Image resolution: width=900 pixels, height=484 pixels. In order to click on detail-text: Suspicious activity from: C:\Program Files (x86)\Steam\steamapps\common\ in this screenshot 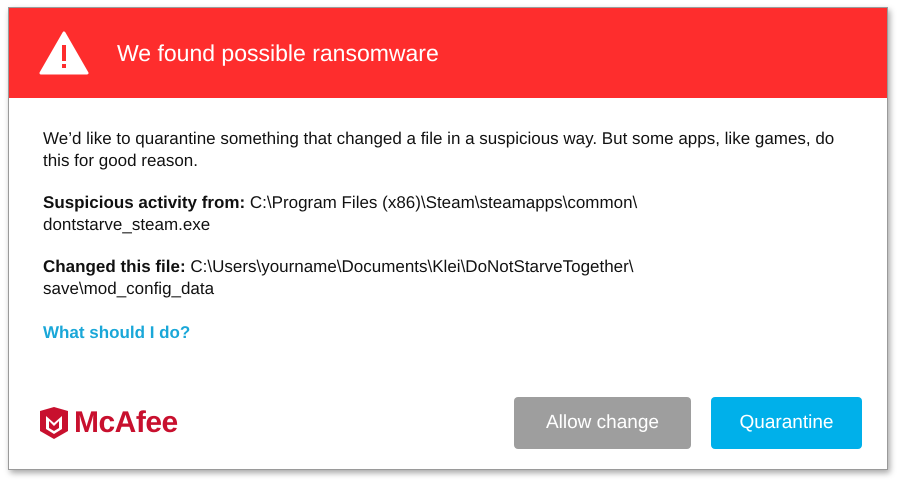, I will do `click(340, 203)`.